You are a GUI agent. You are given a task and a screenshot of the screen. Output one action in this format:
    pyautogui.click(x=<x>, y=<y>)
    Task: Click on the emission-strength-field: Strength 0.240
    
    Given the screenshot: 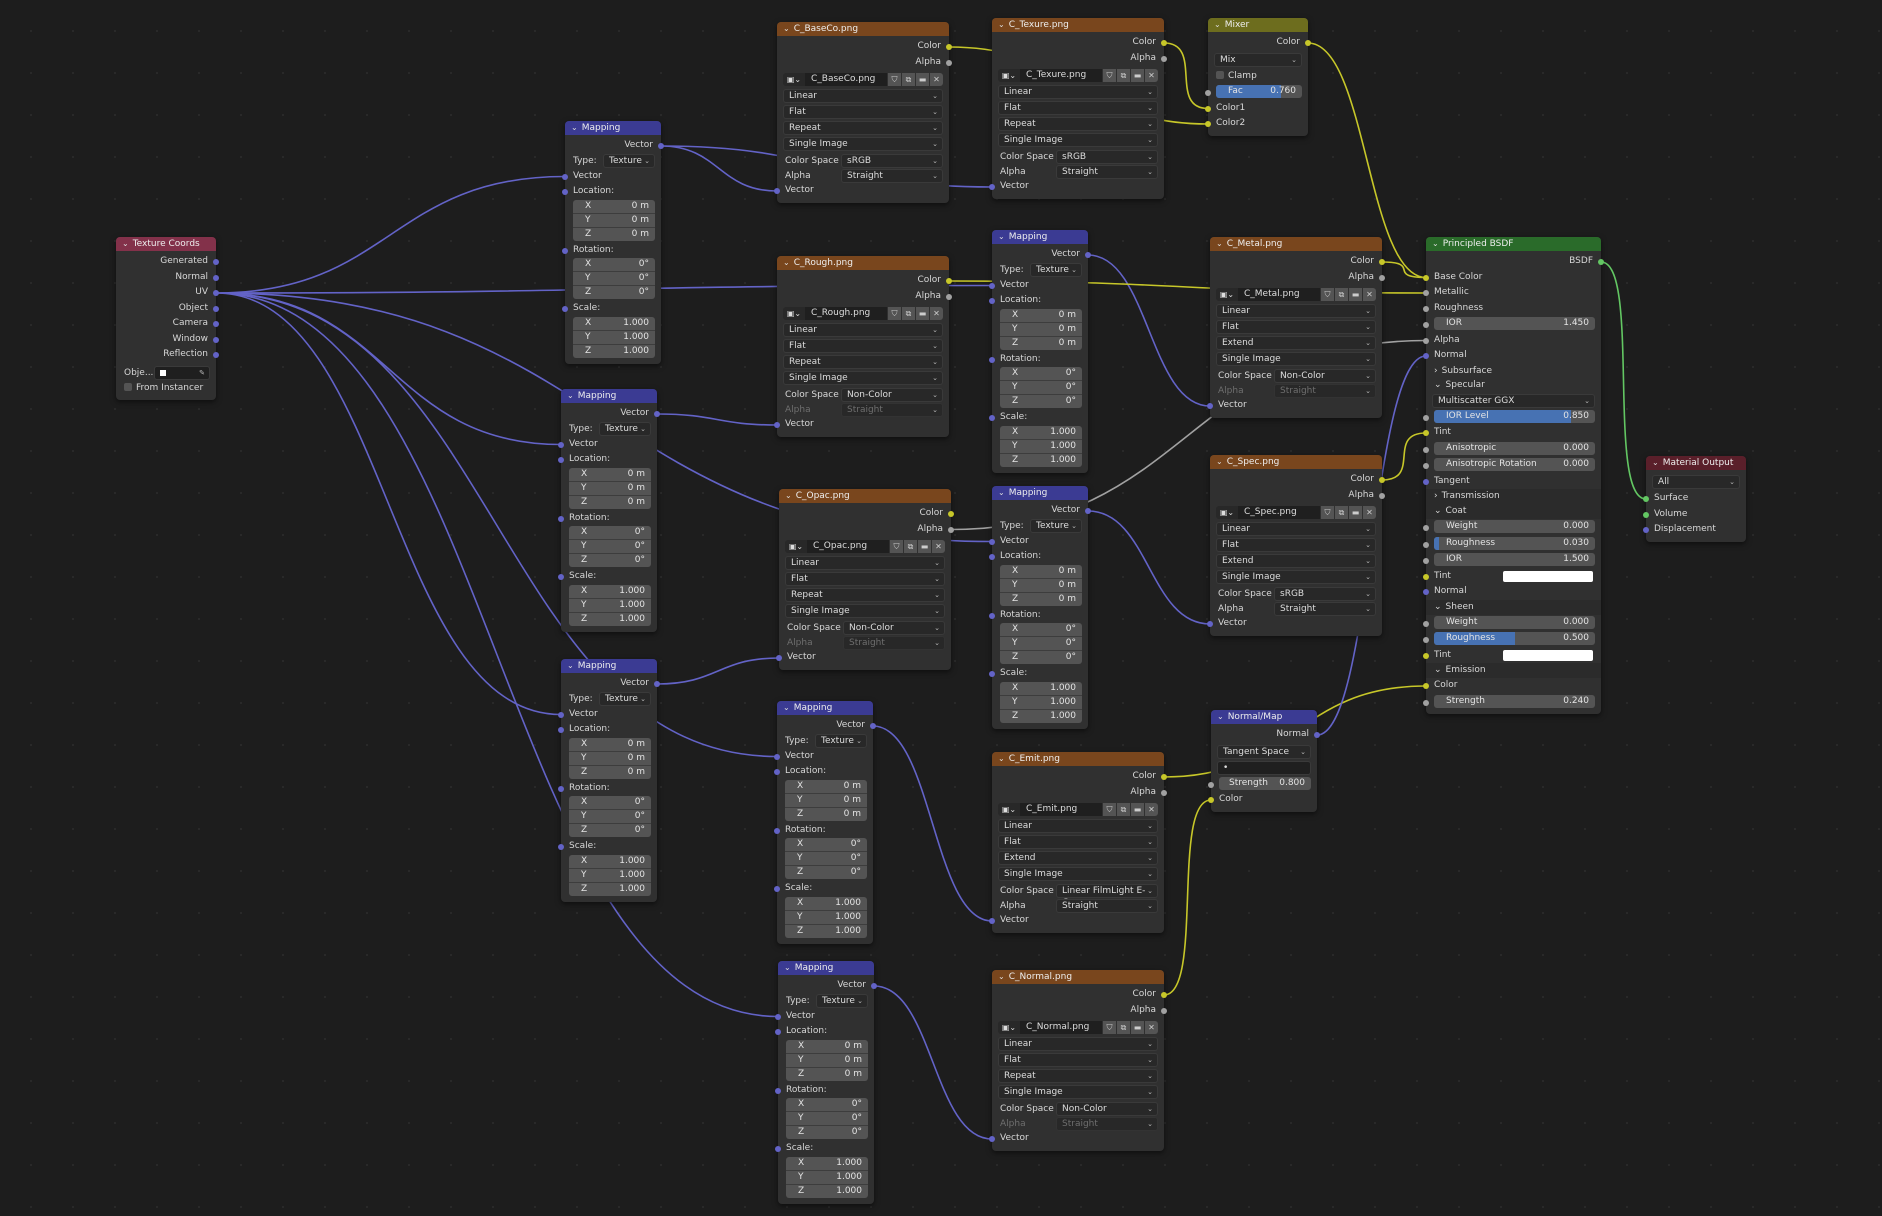 What is the action you would take?
    pyautogui.click(x=1514, y=701)
    